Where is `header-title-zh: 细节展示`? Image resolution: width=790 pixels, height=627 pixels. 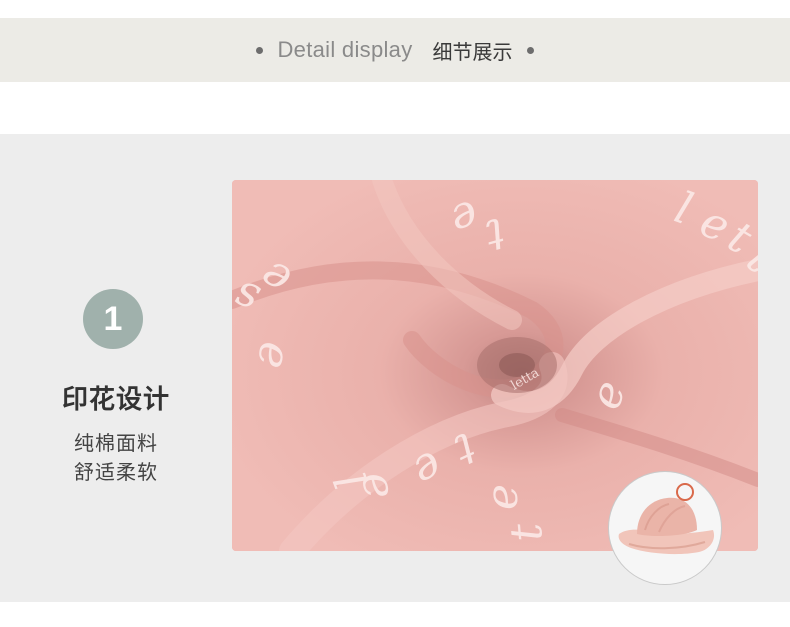
header-title-zh: 细节展示 is located at coordinates (472, 51).